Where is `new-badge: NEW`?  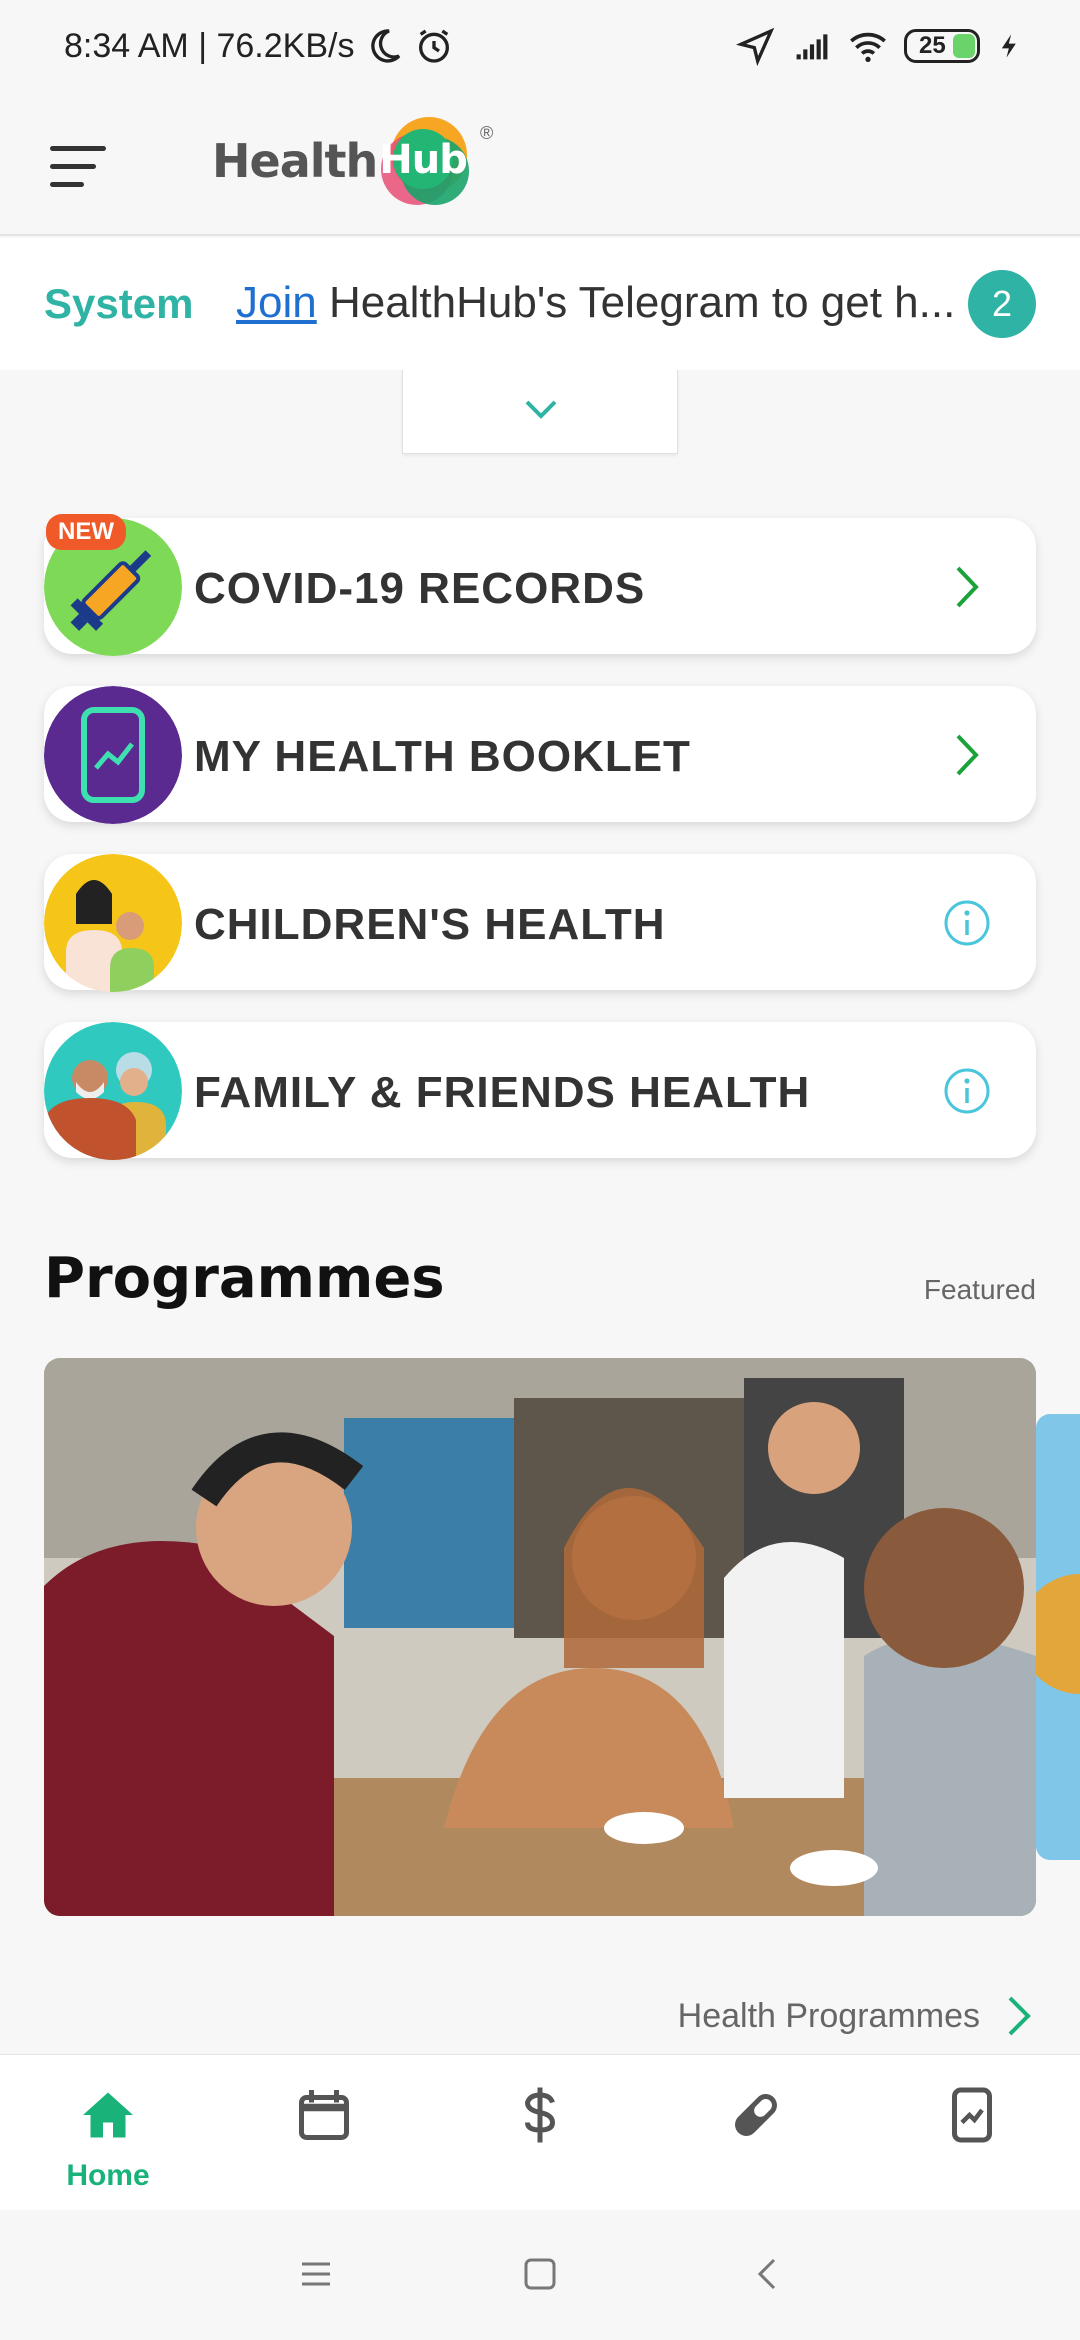
new-badge: NEW is located at coordinates (86, 532).